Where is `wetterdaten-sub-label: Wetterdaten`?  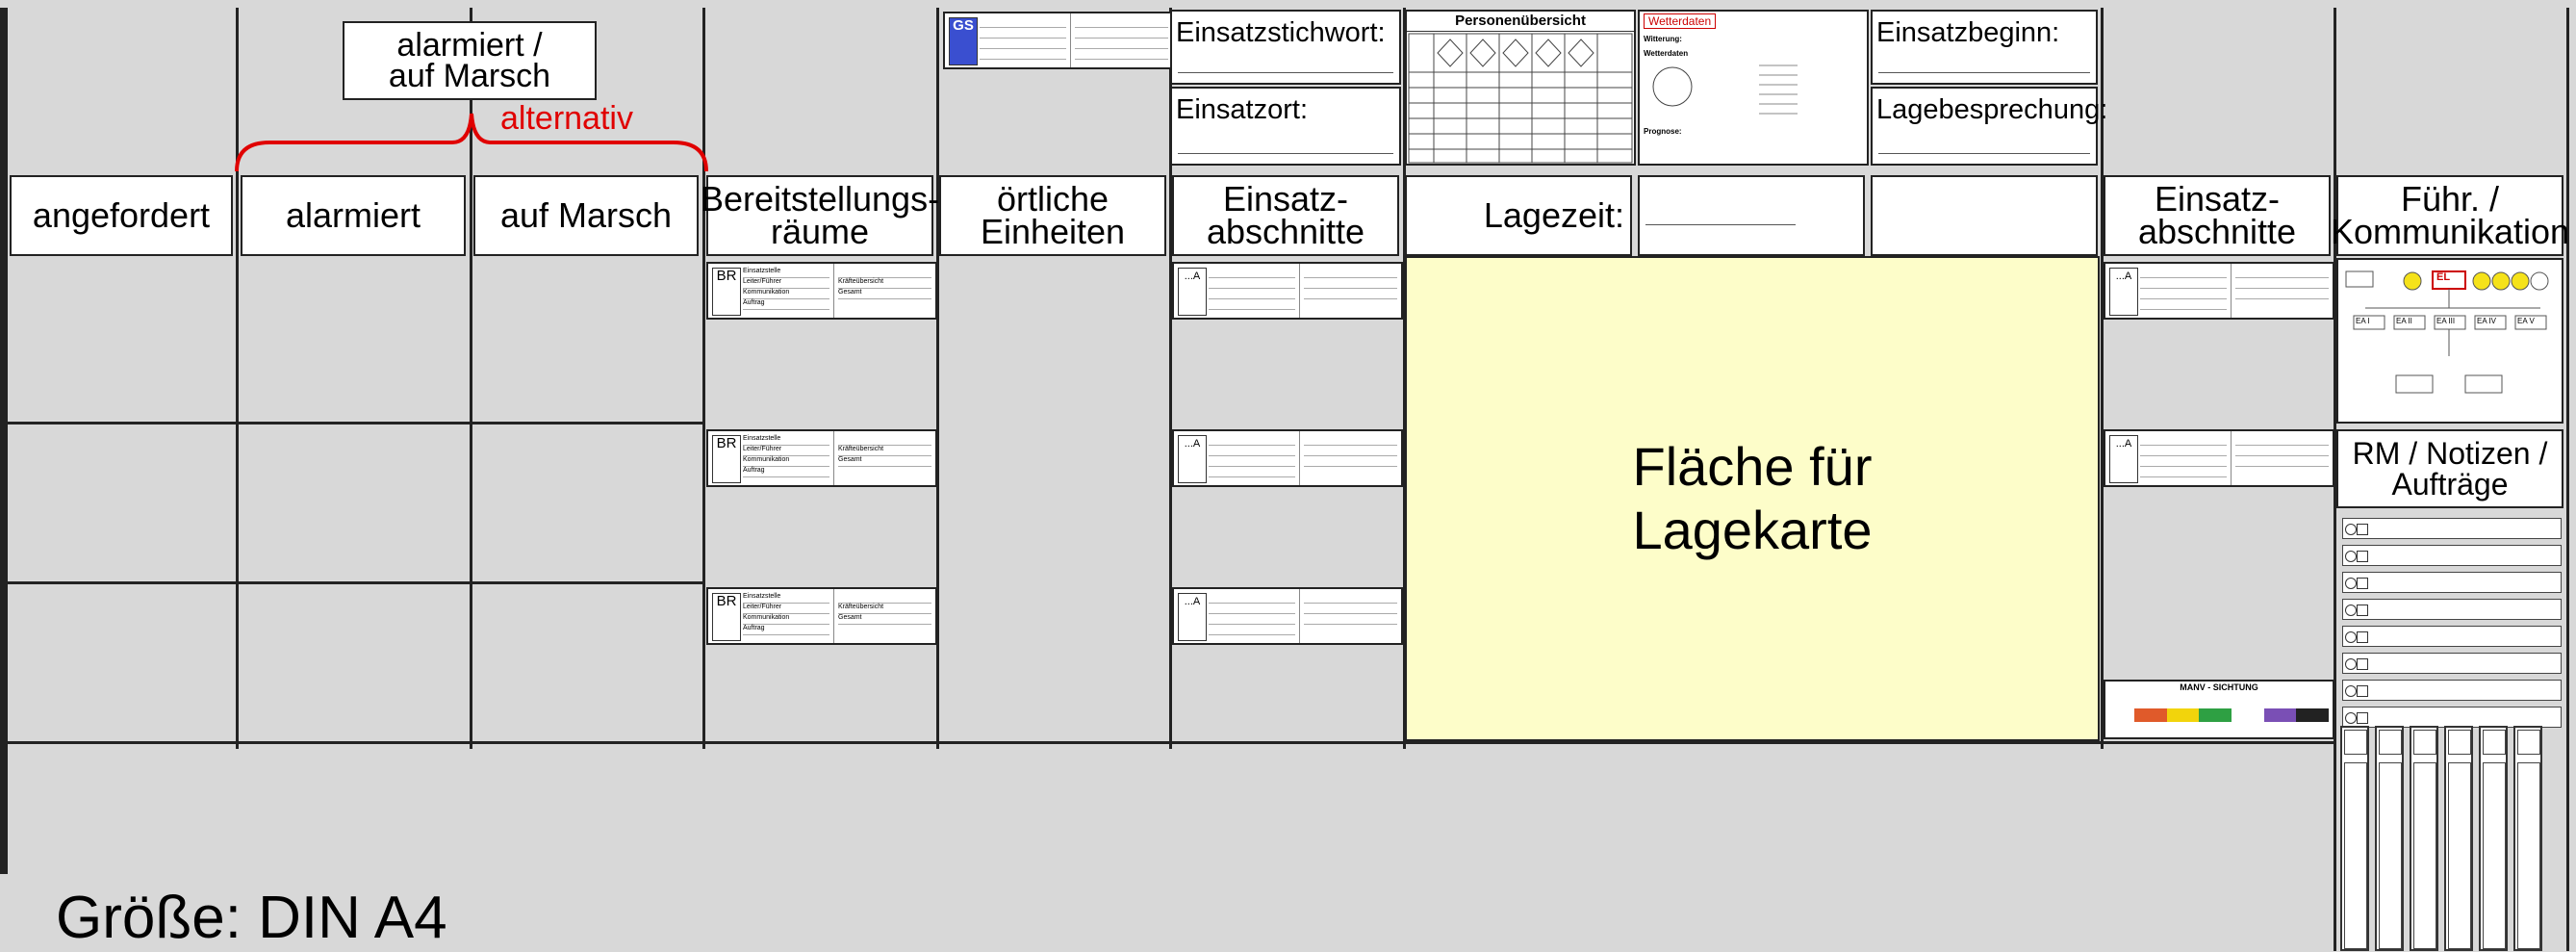 wetterdaten-sub-label: Wetterdaten is located at coordinates (1666, 54).